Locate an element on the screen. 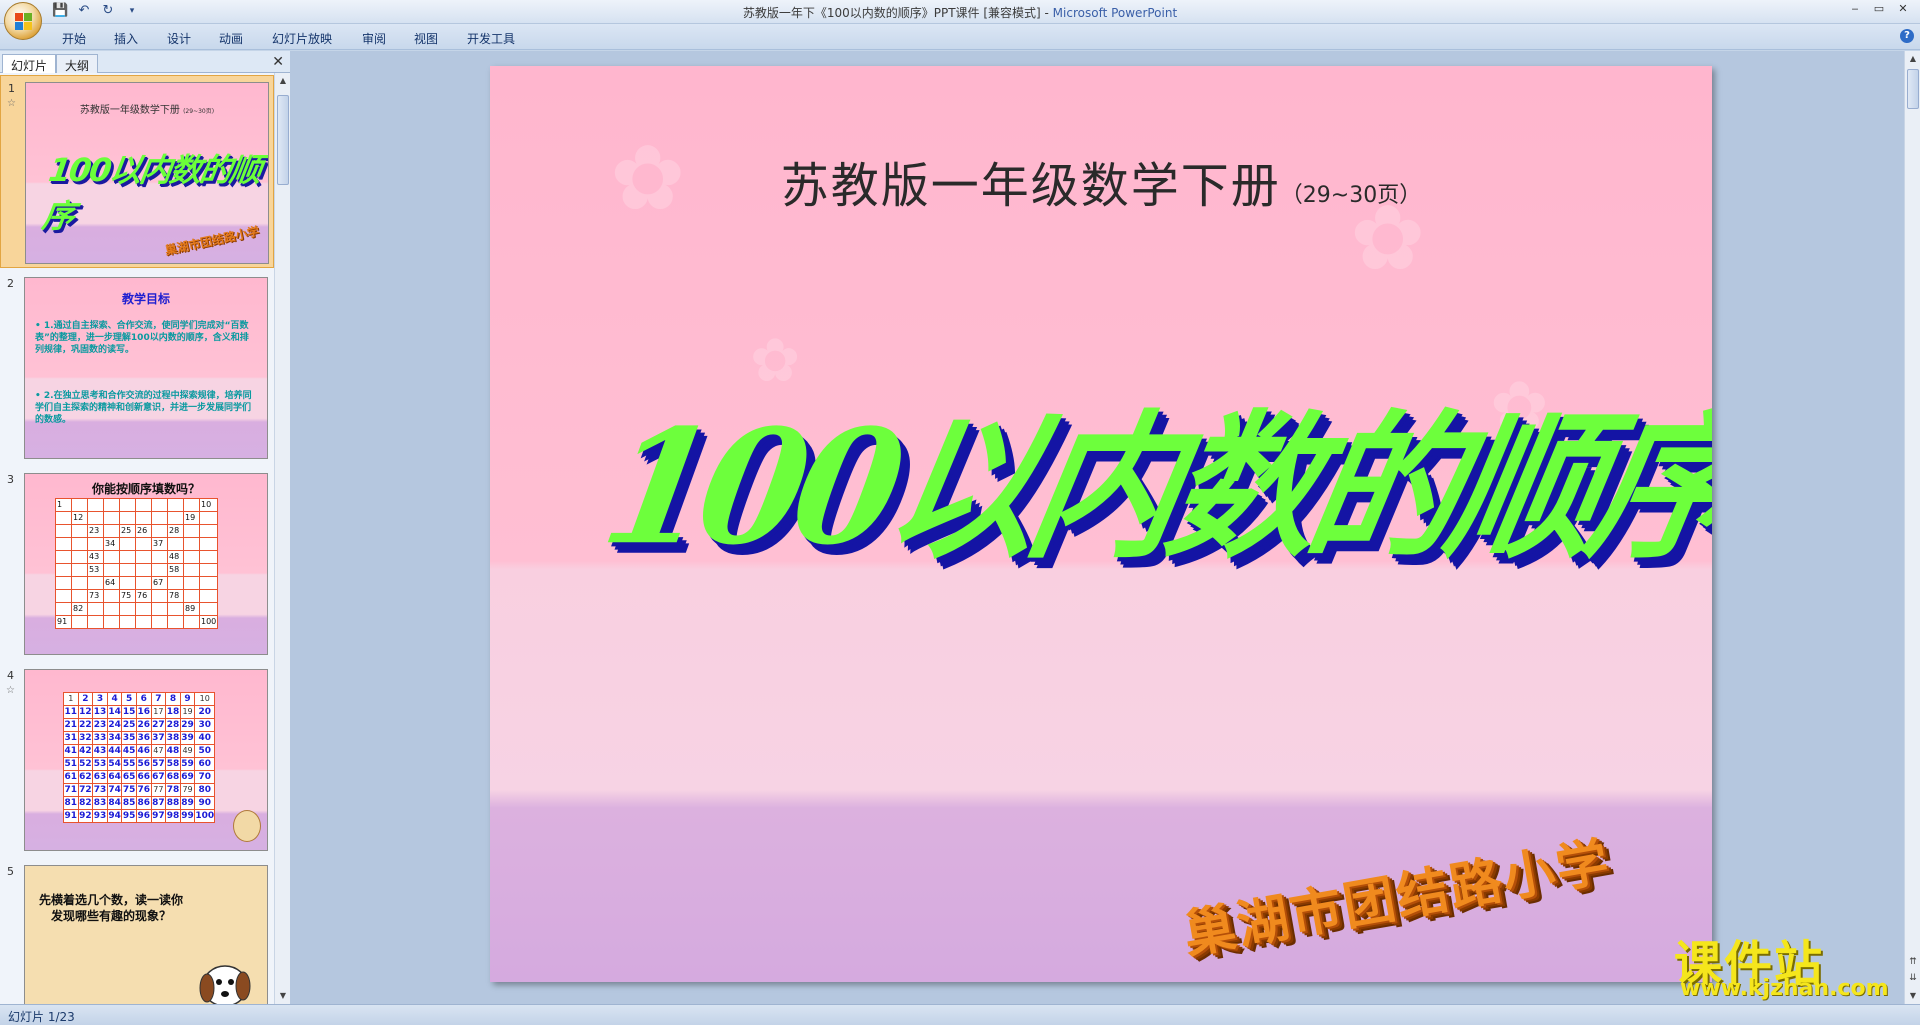 This screenshot has width=1920, height=1025. grid-row: 71 72 73 74 75 76 77 78 79 80 is located at coordinates (139, 790).